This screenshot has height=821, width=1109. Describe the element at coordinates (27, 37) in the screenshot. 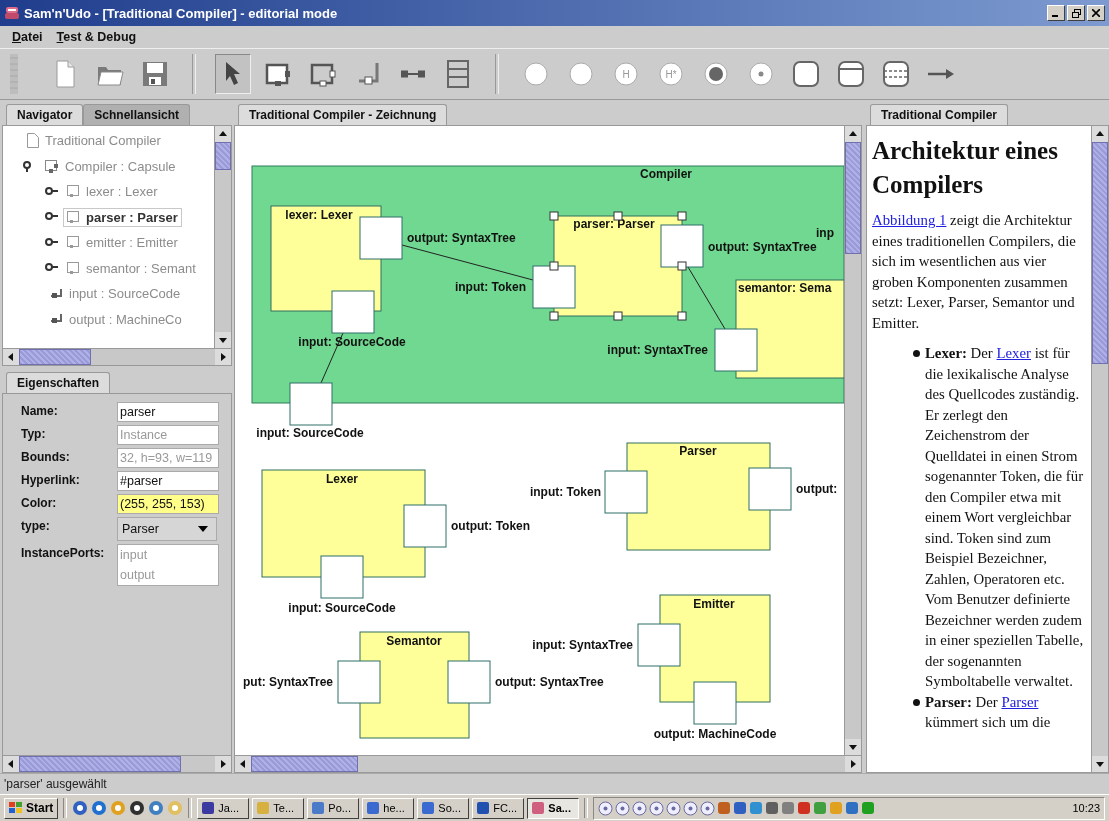

I see `menu-item: Datei` at that location.